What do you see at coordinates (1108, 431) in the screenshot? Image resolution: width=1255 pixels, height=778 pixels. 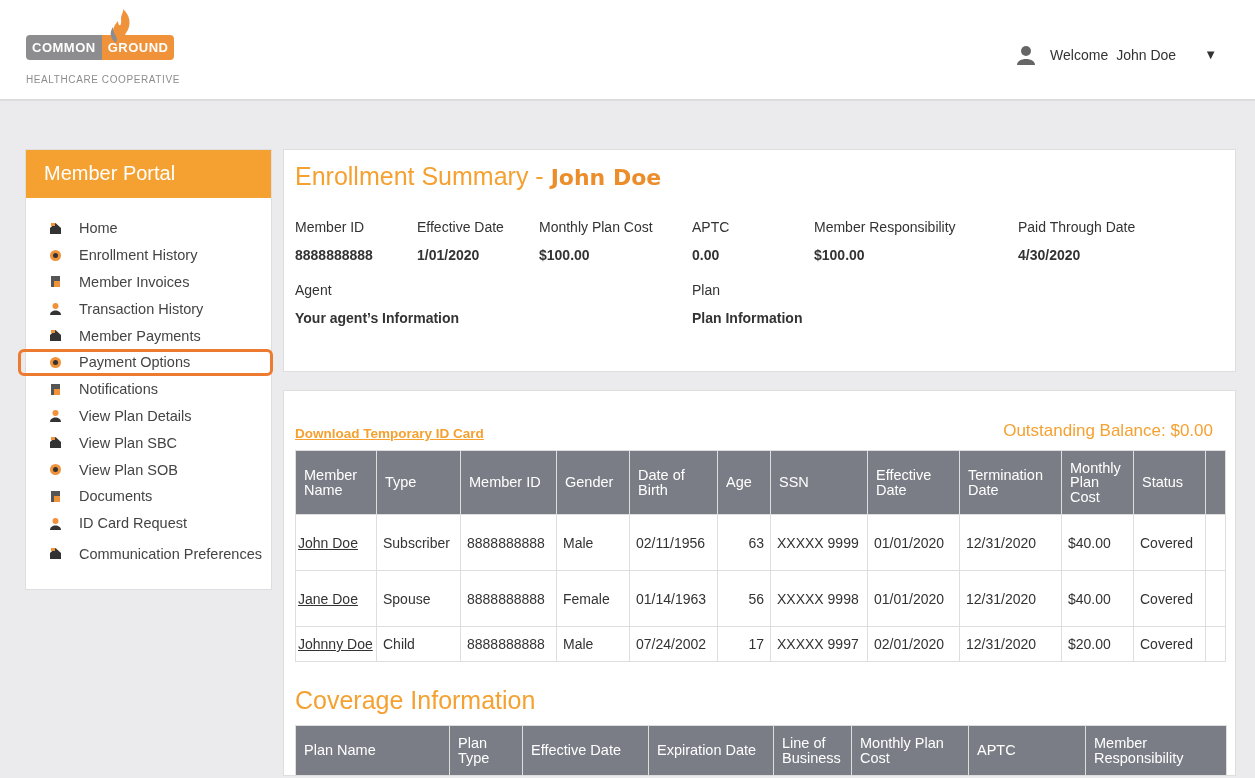 I see `outstanding-balance: Outstanding Balance: $0.00` at bounding box center [1108, 431].